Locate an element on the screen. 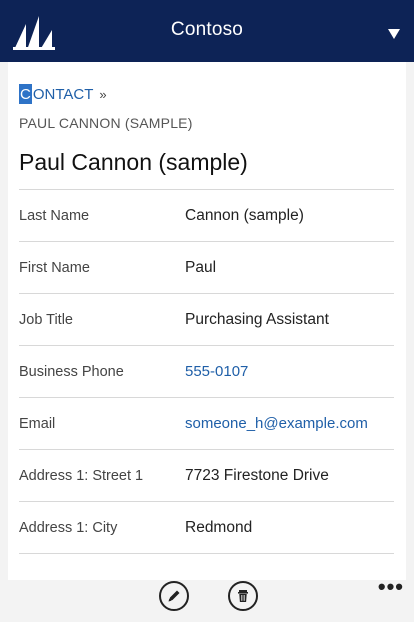 The height and width of the screenshot is (622, 414). field-label: Business Phone is located at coordinates (71, 371).